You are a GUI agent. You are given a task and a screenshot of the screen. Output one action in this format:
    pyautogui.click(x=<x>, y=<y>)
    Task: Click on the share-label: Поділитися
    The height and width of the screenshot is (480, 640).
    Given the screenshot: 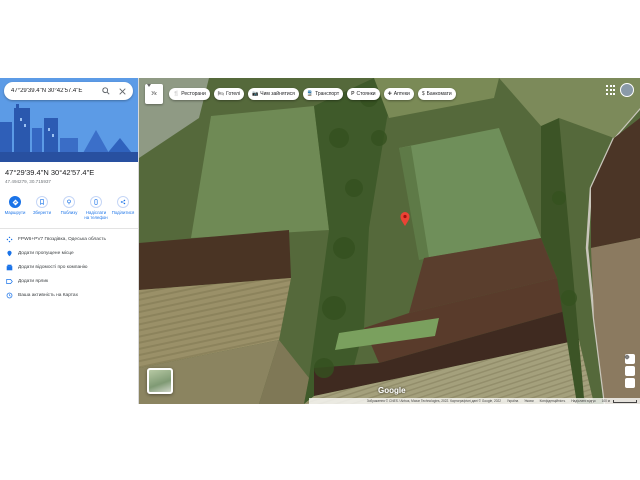 What is the action you would take?
    pyautogui.click(x=123, y=212)
    